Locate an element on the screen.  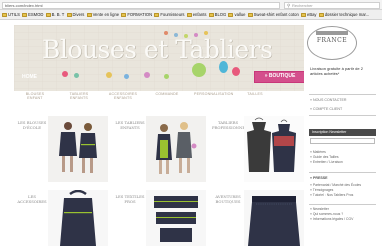
nav-item: COMMANDE is located at coordinates (167, 98).